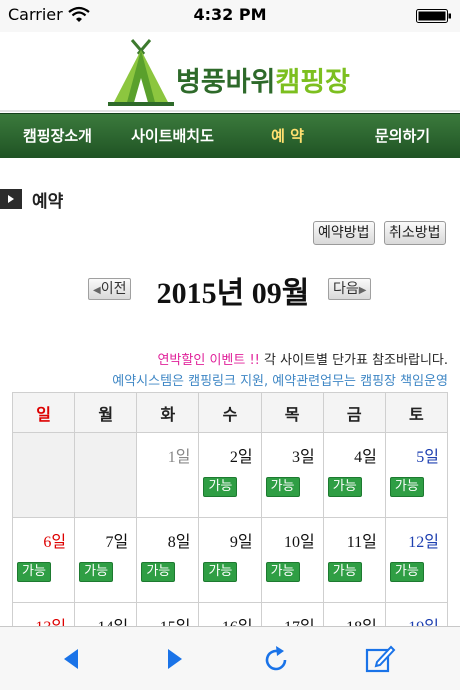 This screenshot has height=690, width=460. Describe the element at coordinates (433, 16) in the screenshot. I see `battery-icon` at that location.